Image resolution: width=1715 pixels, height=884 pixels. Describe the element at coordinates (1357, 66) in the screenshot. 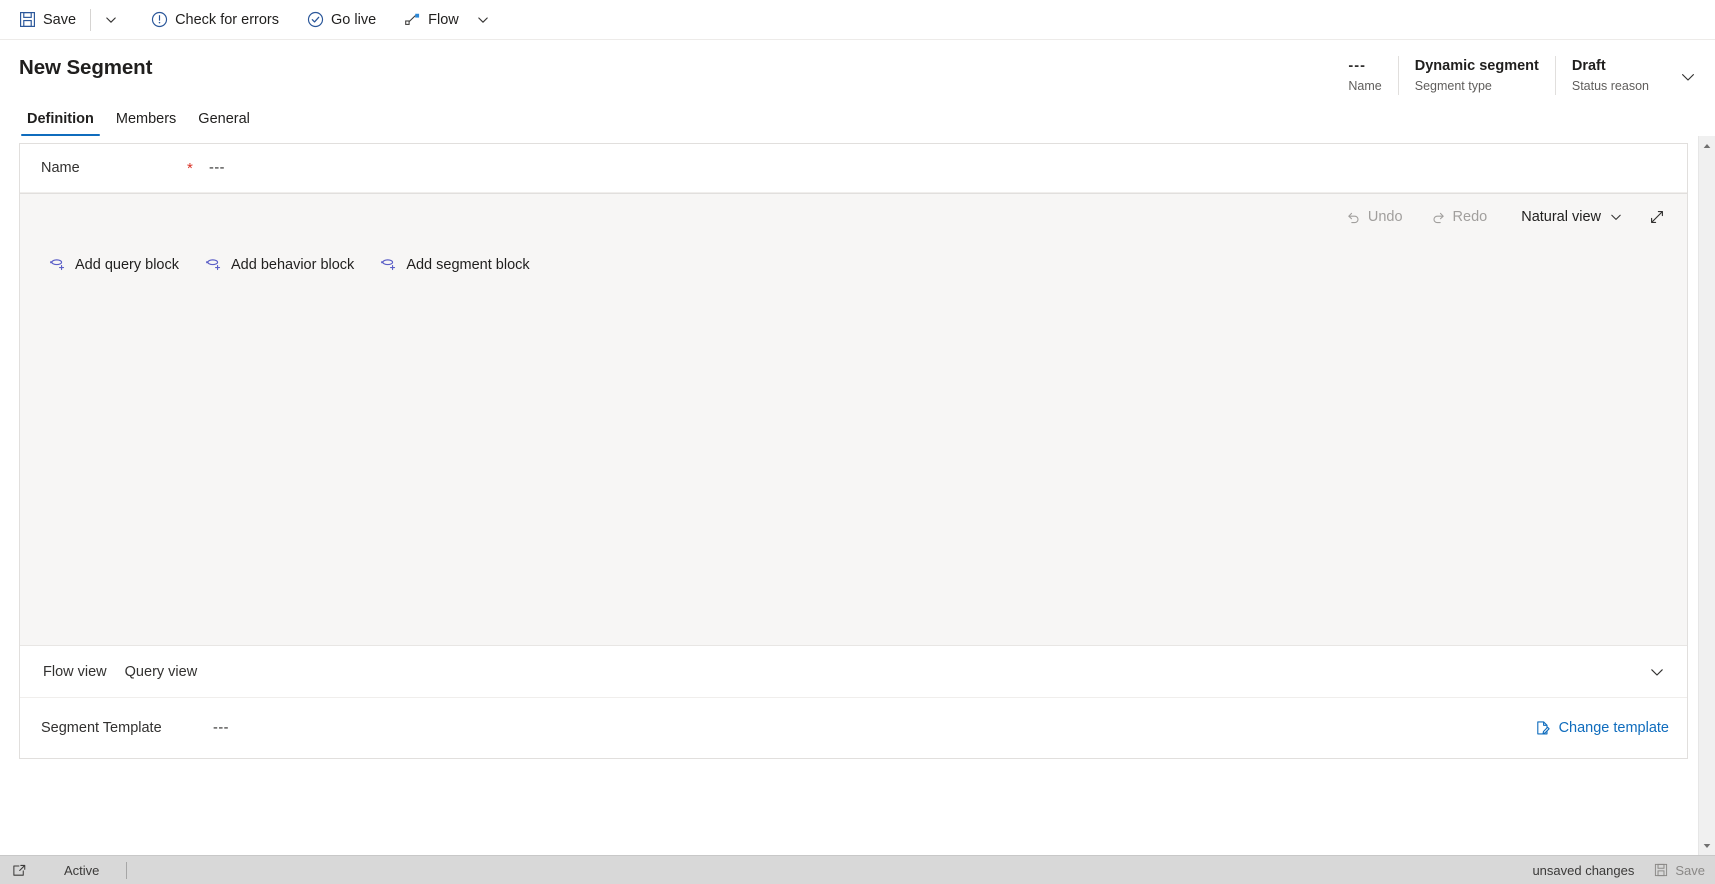

I see `header-field-name-value: ---` at that location.